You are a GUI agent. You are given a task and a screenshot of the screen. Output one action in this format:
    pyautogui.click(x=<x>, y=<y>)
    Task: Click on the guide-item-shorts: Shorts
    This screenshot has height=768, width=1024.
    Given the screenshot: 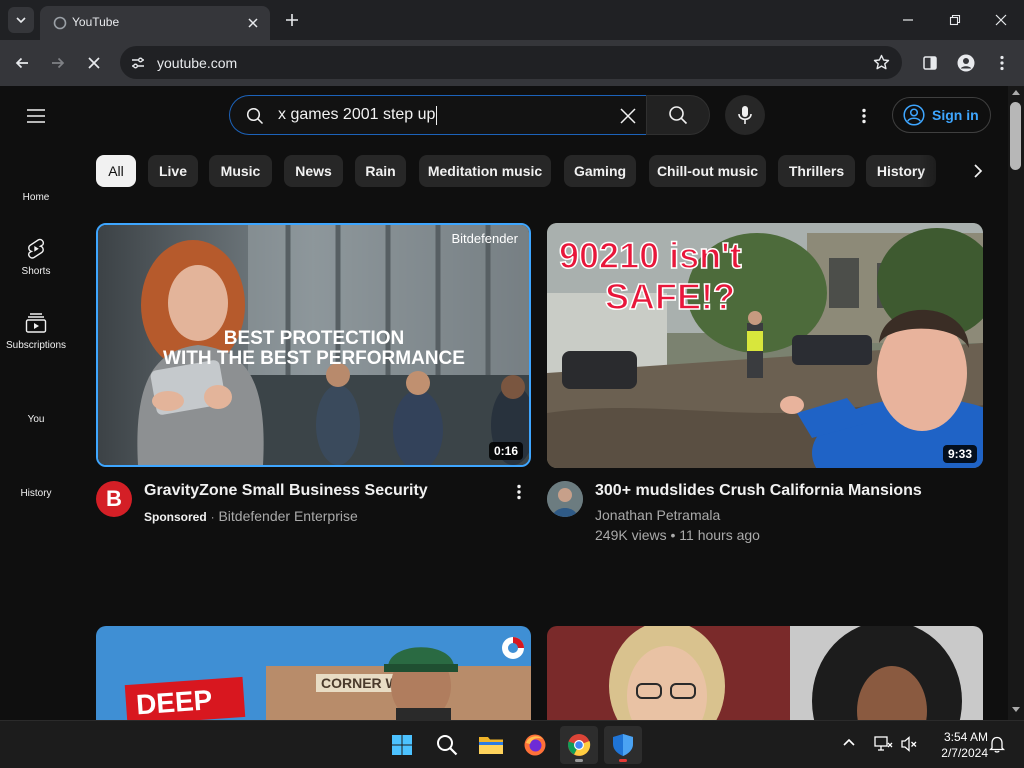 What is the action you would take?
    pyautogui.click(x=36, y=257)
    